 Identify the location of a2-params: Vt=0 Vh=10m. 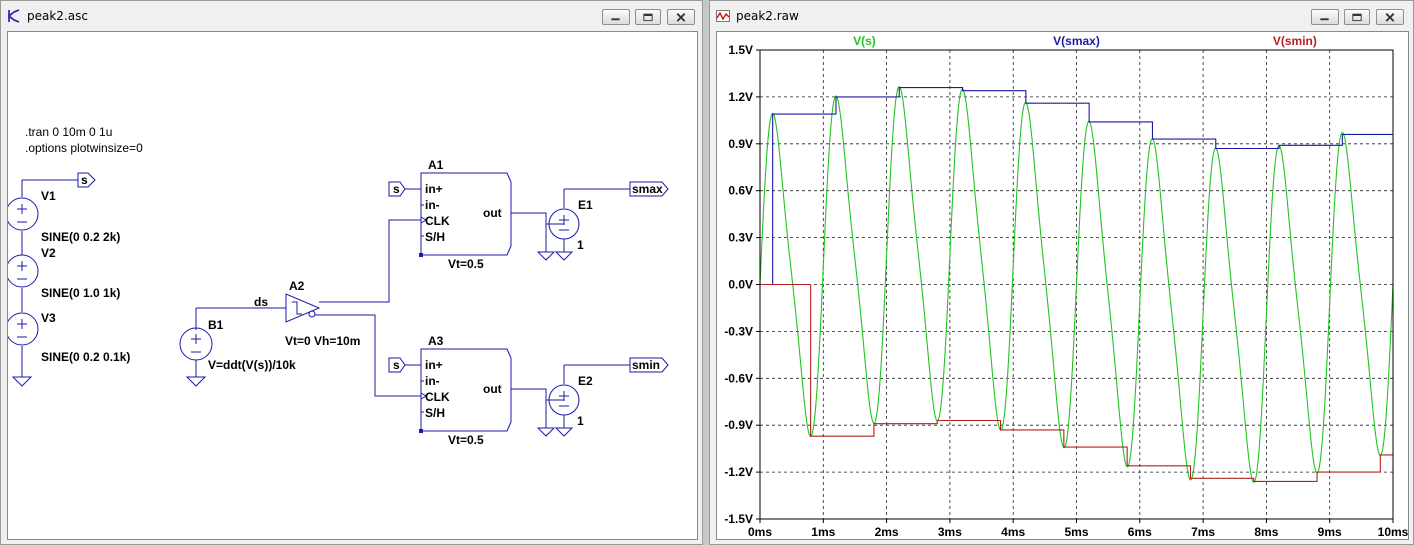
(322, 341).